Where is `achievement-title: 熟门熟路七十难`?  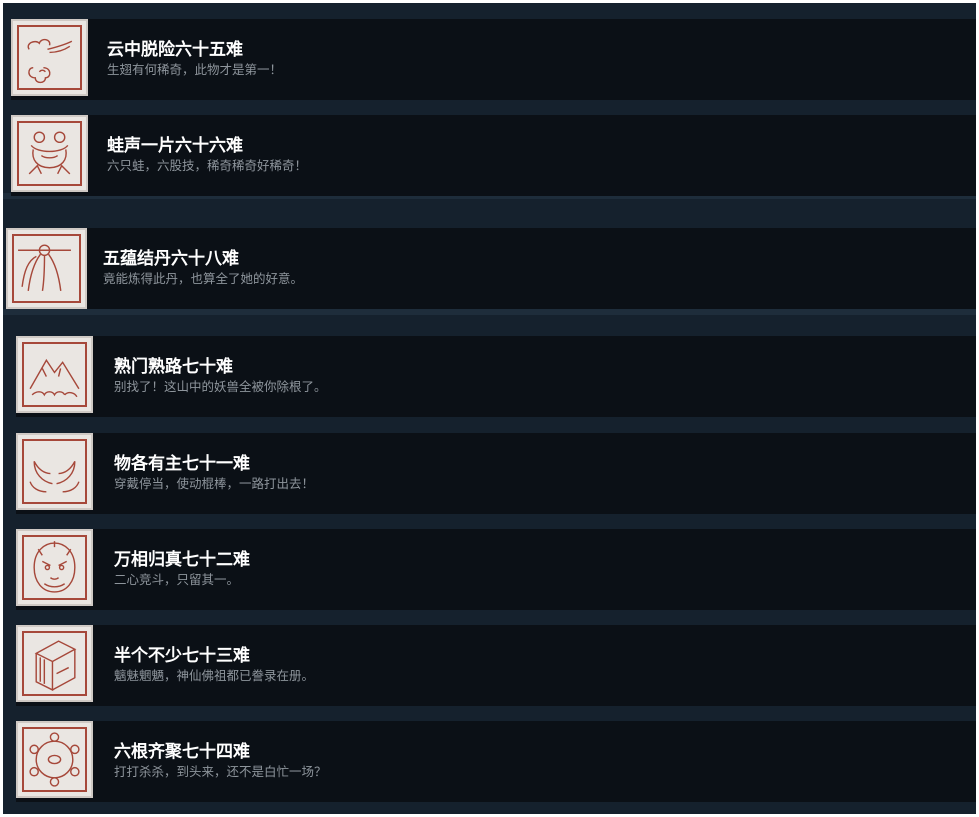
achievement-title: 熟门熟路七十难 is located at coordinates (173, 367).